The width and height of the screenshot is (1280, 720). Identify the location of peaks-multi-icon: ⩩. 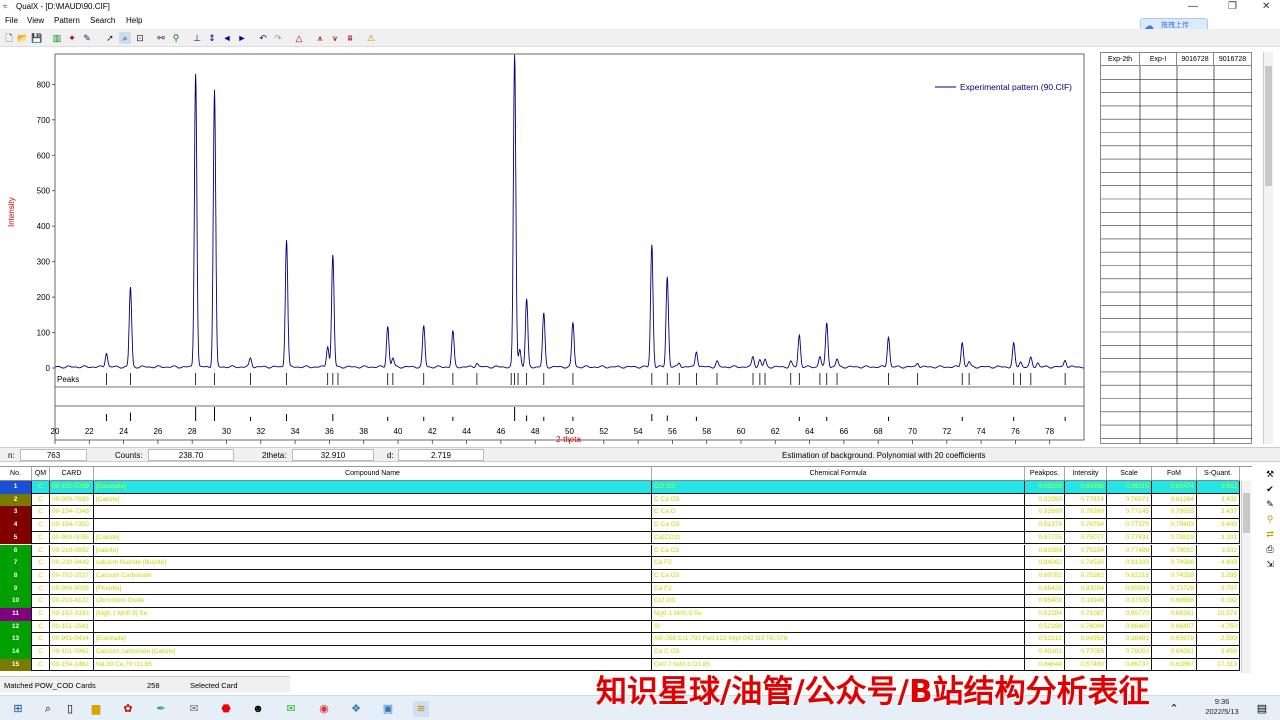
(350, 38).